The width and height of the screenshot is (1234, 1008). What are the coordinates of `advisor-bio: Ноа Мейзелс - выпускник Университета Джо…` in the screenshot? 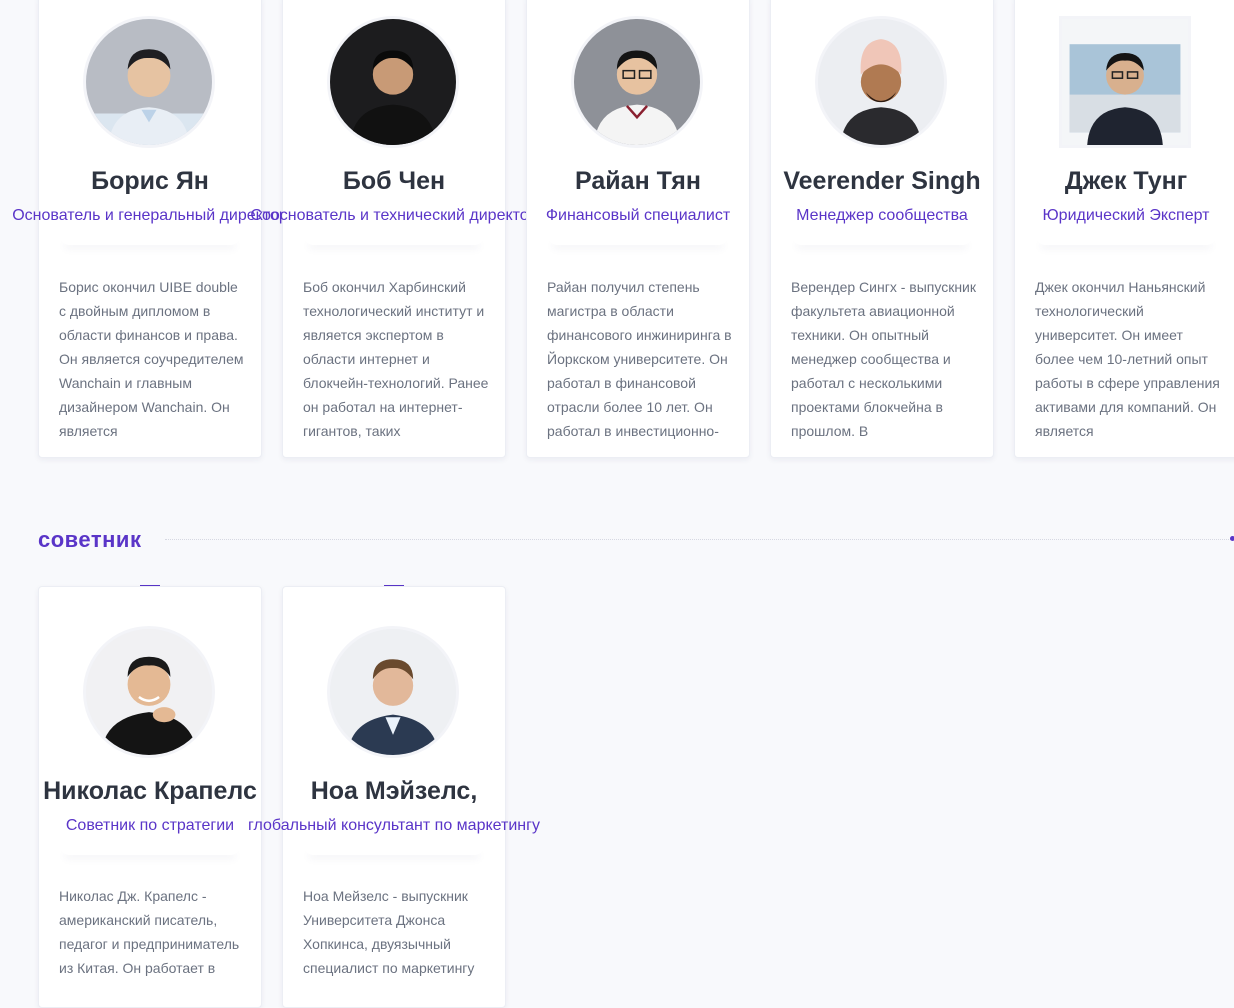 It's located at (389, 932).